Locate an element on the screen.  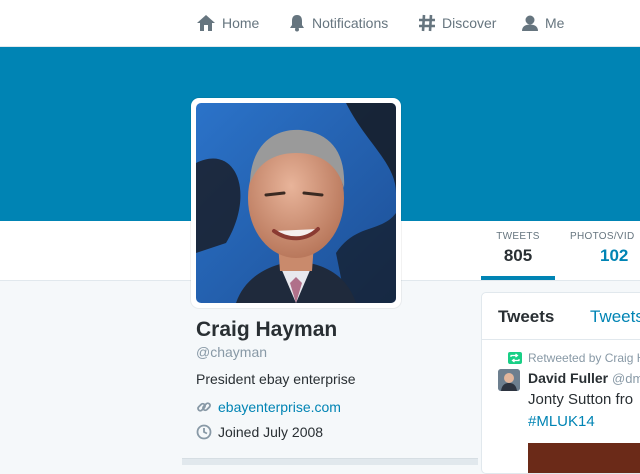
nav-me: Me is located at coordinates (542, 23).